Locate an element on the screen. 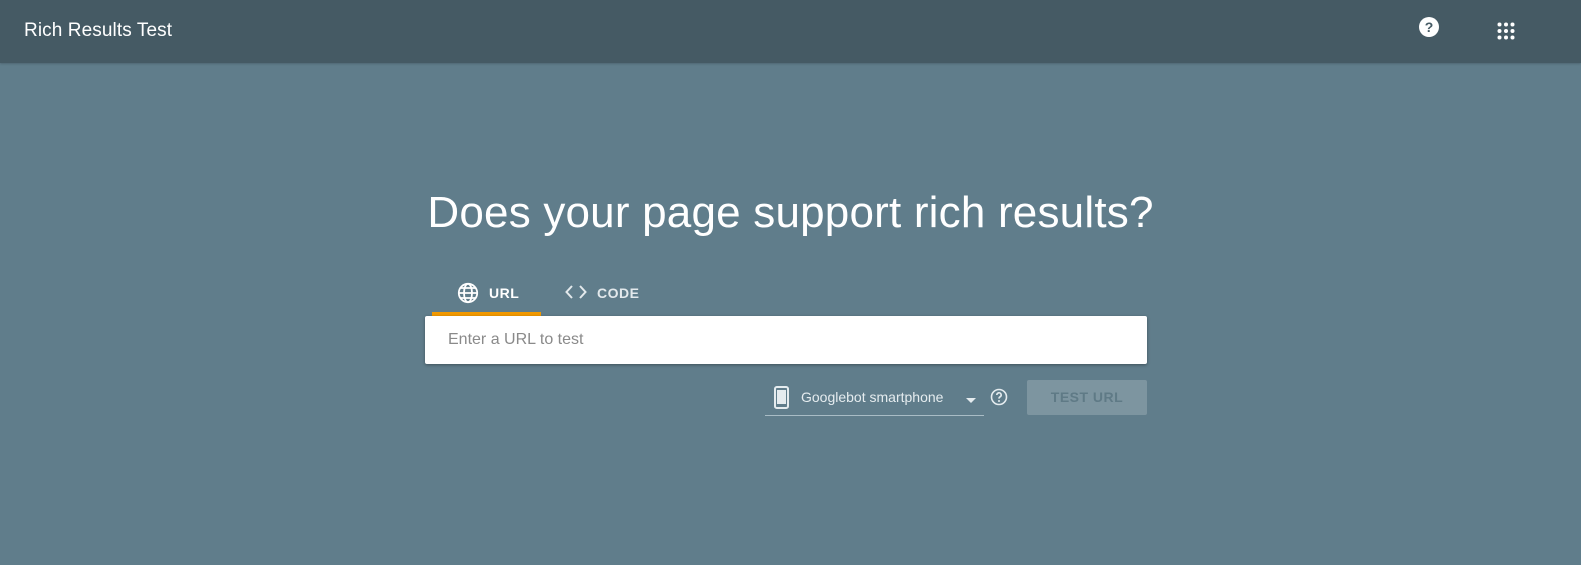 The width and height of the screenshot is (1581, 565). apps-grid-icon is located at coordinates (1506, 31).